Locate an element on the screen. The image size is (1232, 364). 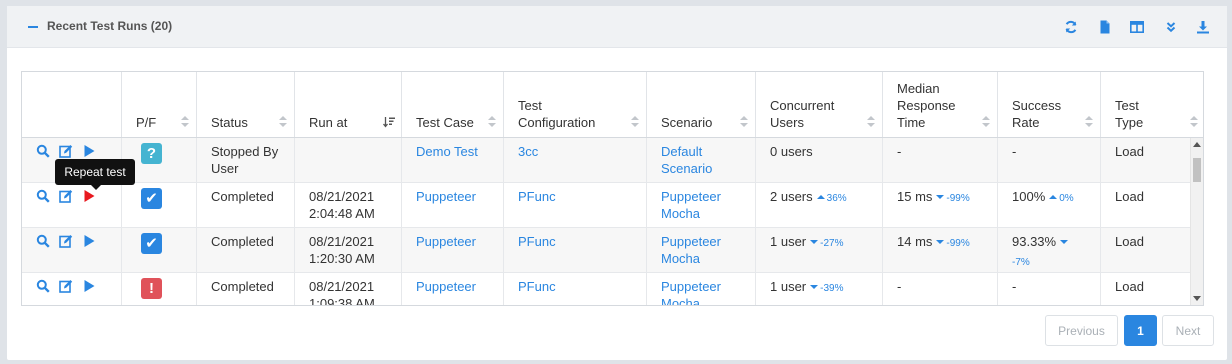
cell-success: - is located at coordinates (1049, 289).